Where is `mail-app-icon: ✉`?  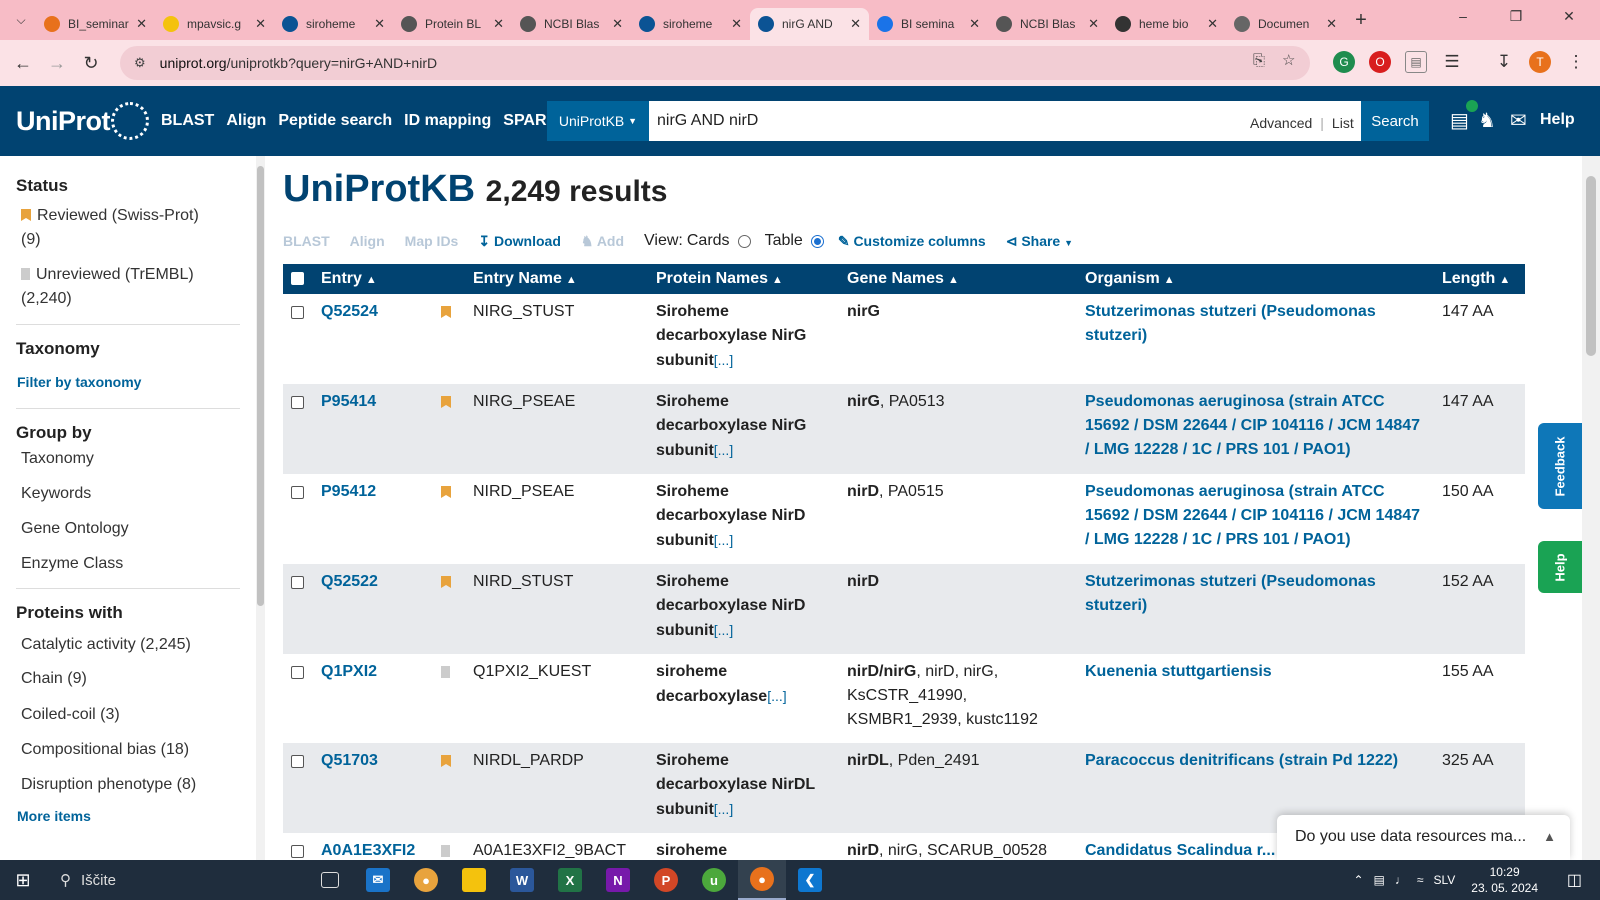
mail-app-icon: ✉ is located at coordinates (378, 880).